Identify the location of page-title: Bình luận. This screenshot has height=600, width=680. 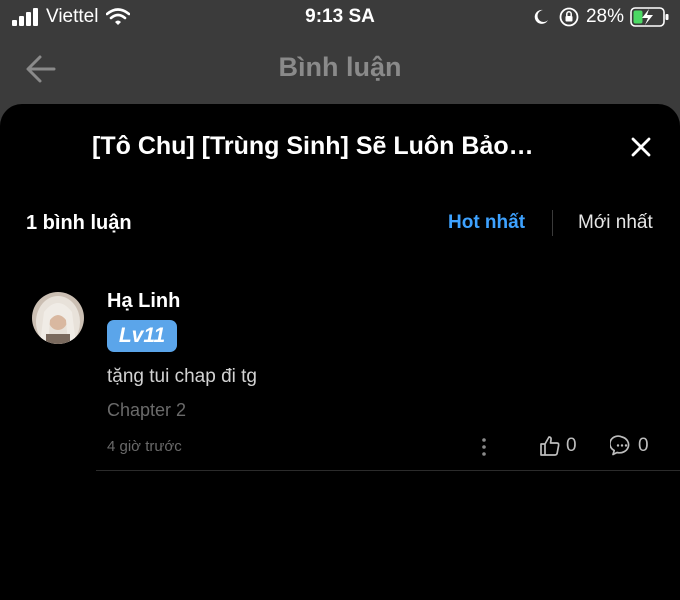
(340, 67).